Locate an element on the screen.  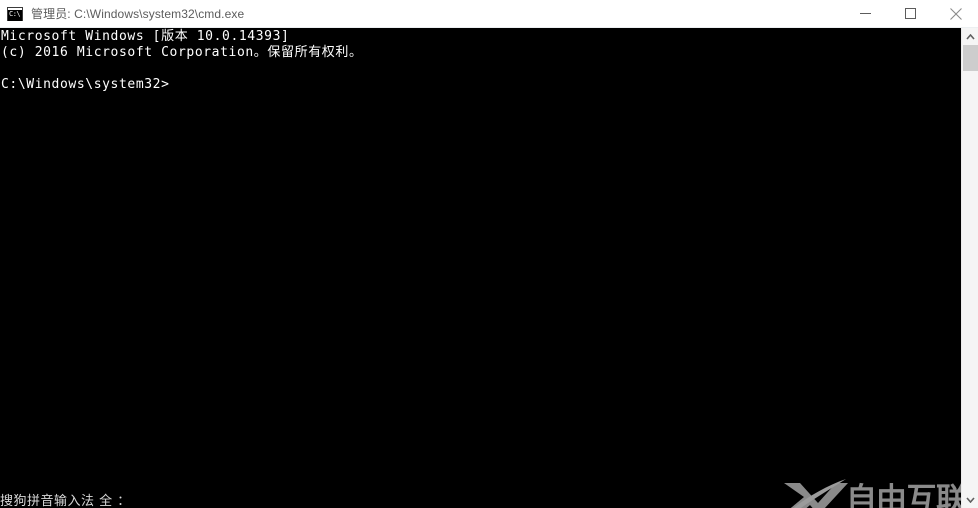
chevron-down-icon is located at coordinates (970, 499).